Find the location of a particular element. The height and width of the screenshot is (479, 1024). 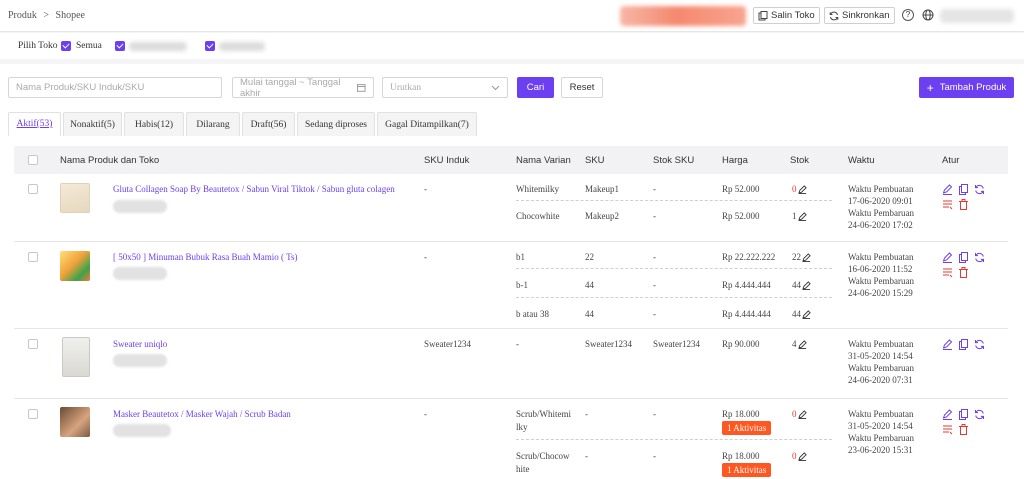

variant-stock: 1 is located at coordinates (799, 216).